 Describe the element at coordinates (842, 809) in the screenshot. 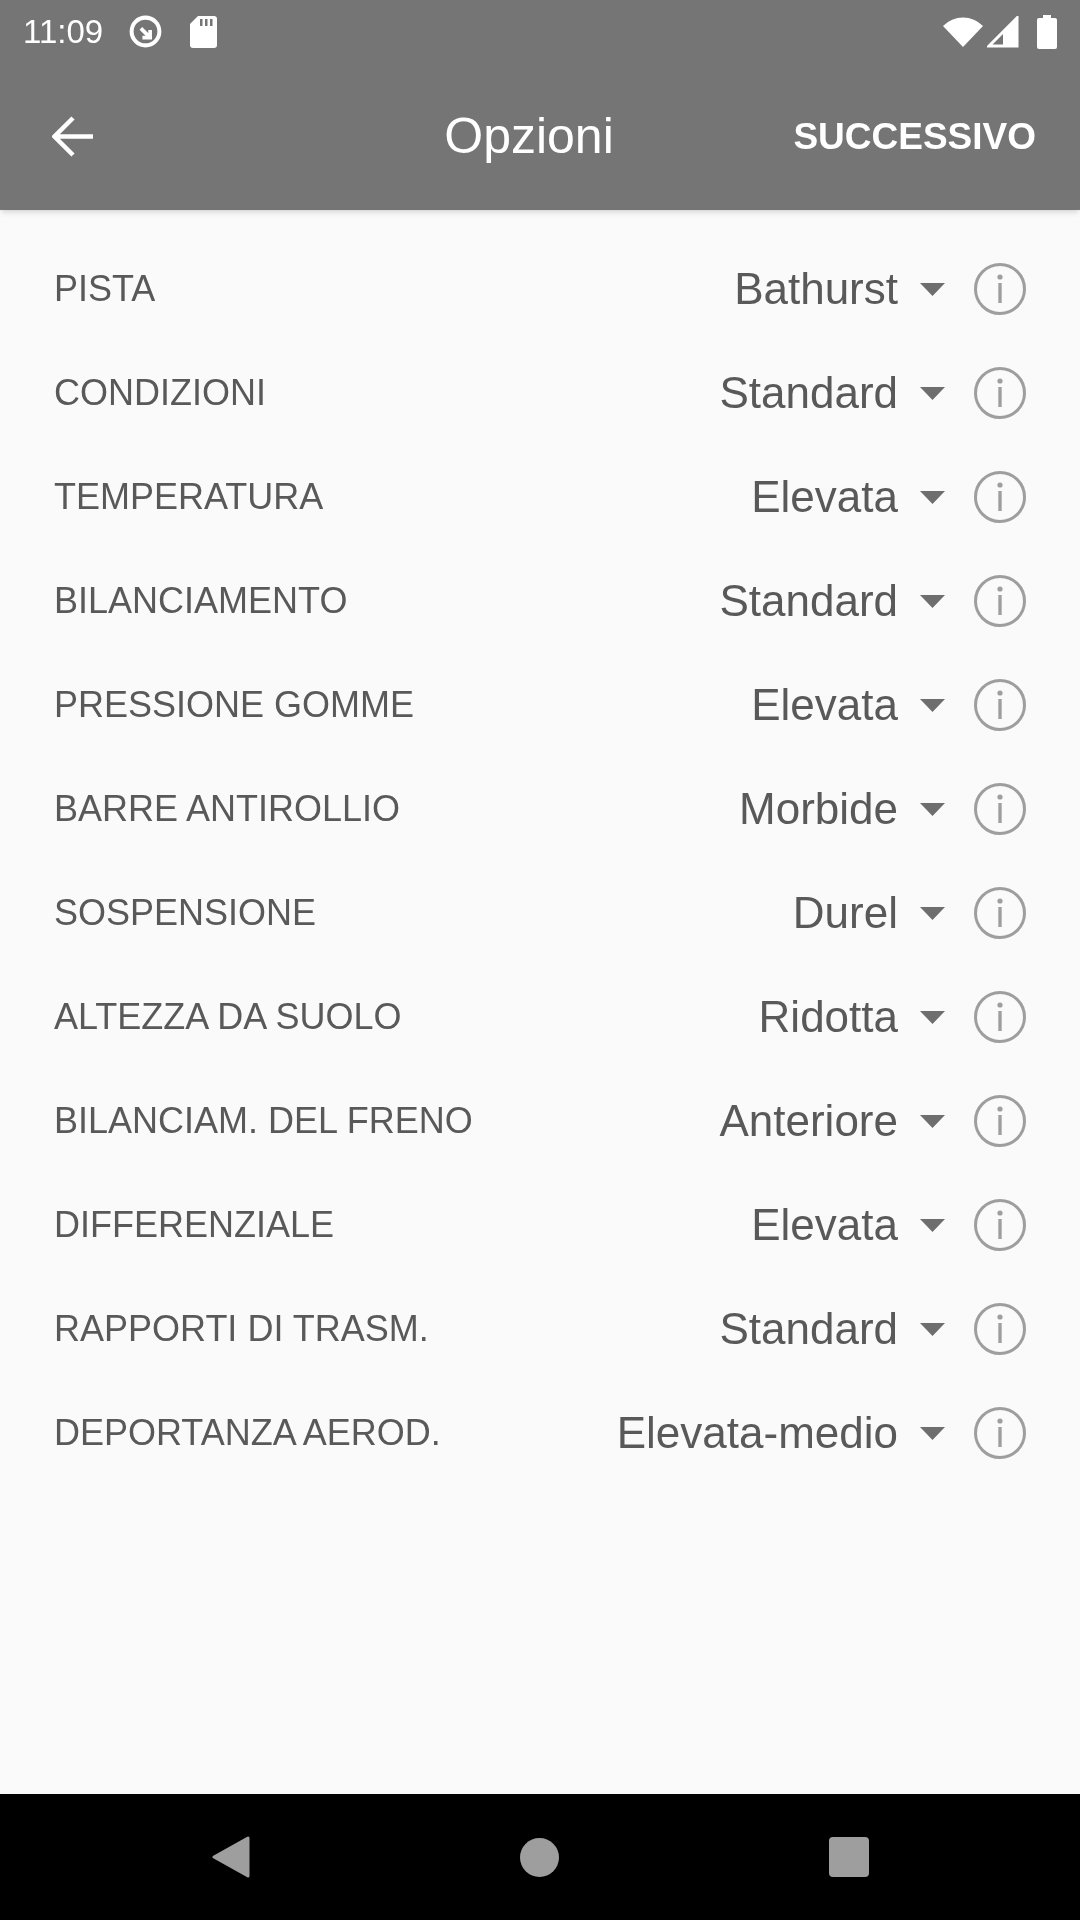

I see `option-dropdown: Morbide` at that location.